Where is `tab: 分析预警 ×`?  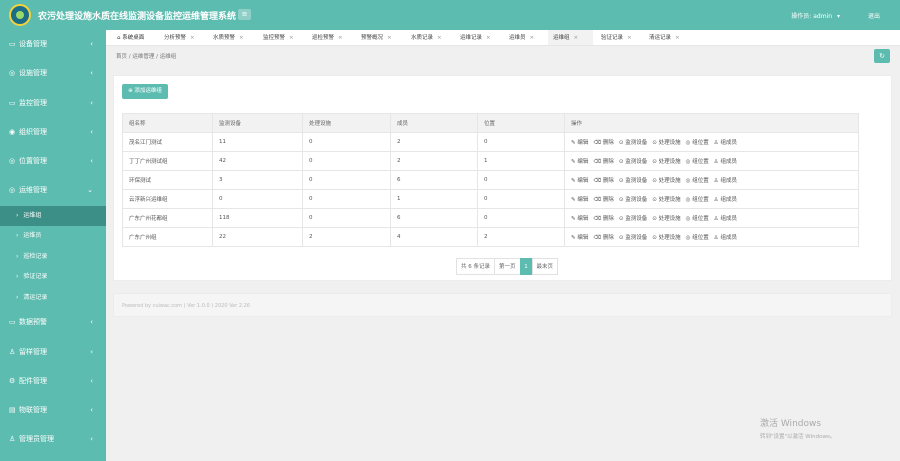
tab: 分析预警 × is located at coordinates (182, 37).